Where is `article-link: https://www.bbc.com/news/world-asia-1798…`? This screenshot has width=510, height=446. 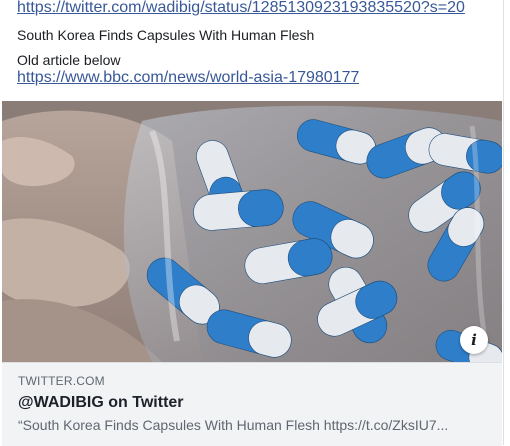 article-link: https://www.bbc.com/news/world-asia-1798… is located at coordinates (188, 78).